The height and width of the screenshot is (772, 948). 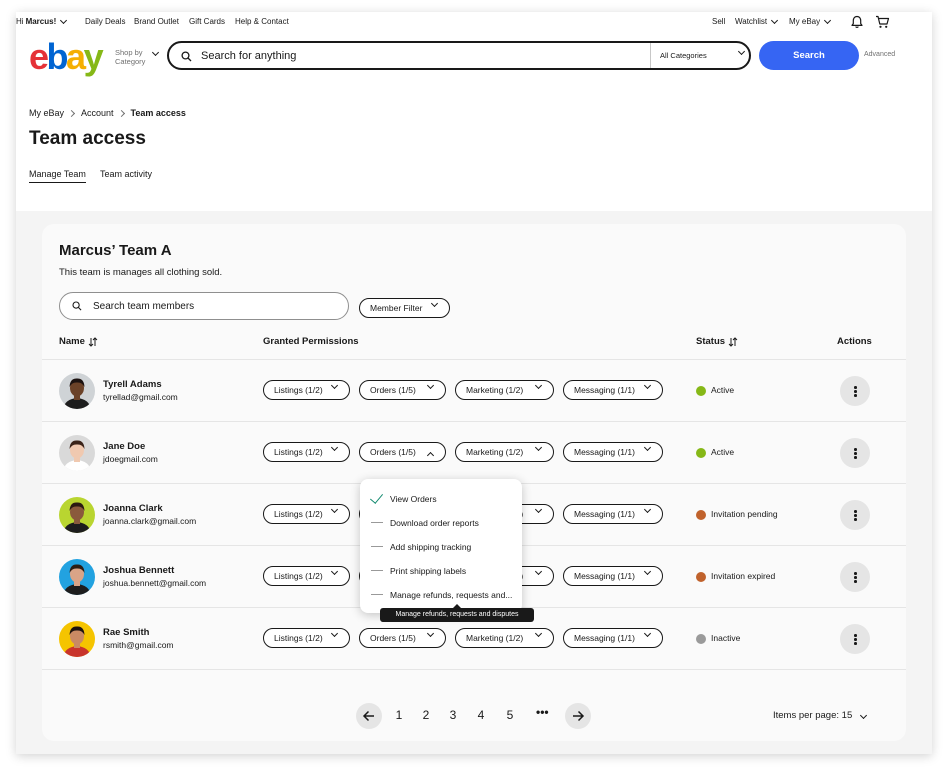 What do you see at coordinates (426, 715) in the screenshot?
I see `pagination-page-2: 2` at bounding box center [426, 715].